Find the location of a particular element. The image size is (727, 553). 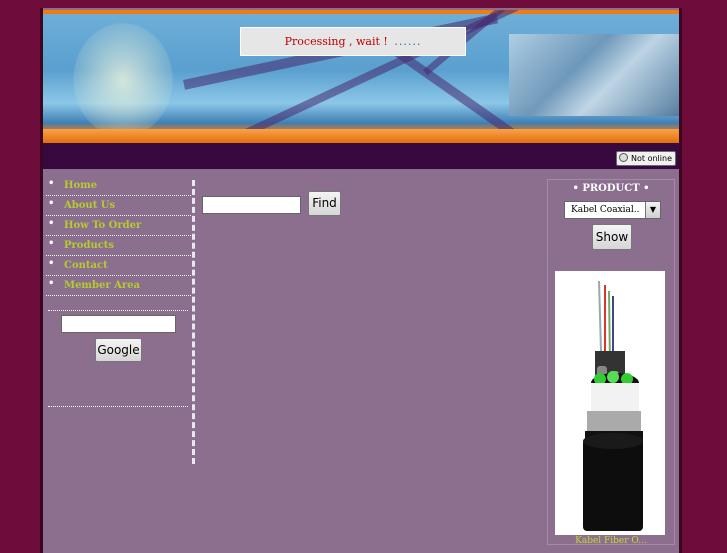

banner-photo is located at coordinates (594, 75).